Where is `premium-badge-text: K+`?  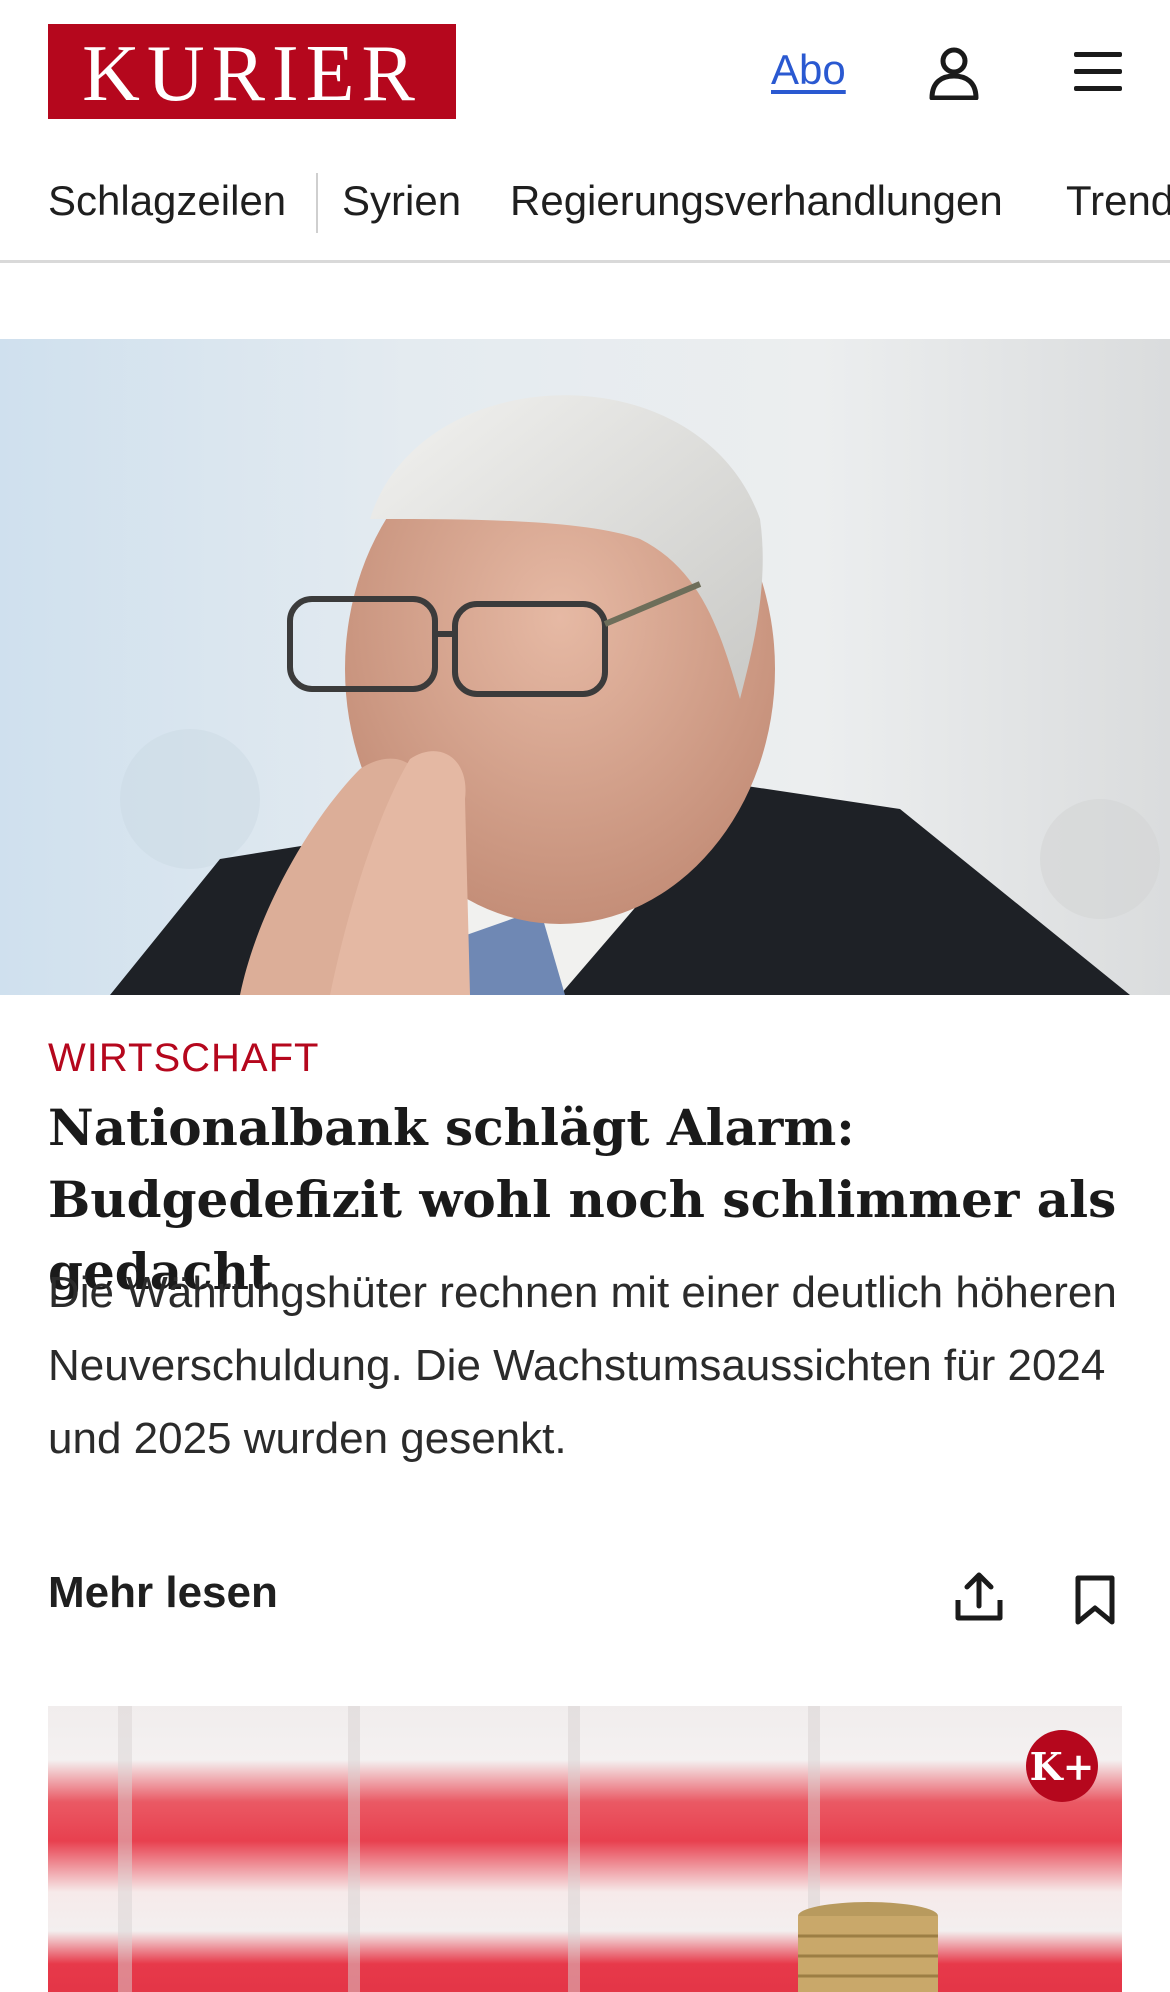 premium-badge-text: K+ is located at coordinates (1062, 1766).